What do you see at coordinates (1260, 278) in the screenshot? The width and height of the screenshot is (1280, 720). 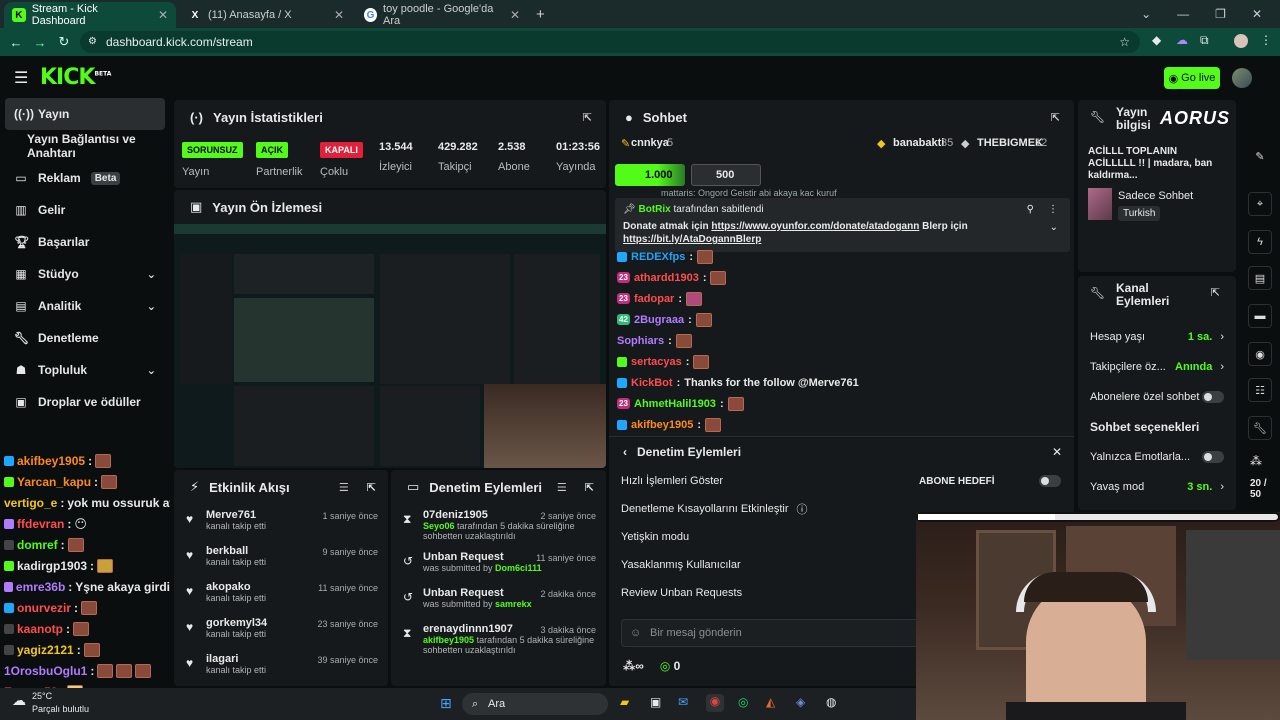 I see `document-icon: ▤` at bounding box center [1260, 278].